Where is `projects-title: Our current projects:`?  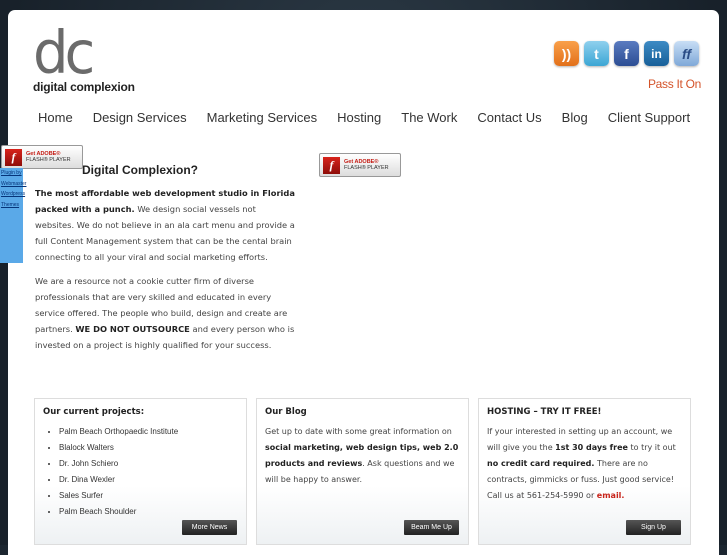 projects-title: Our current projects: is located at coordinates (94, 412).